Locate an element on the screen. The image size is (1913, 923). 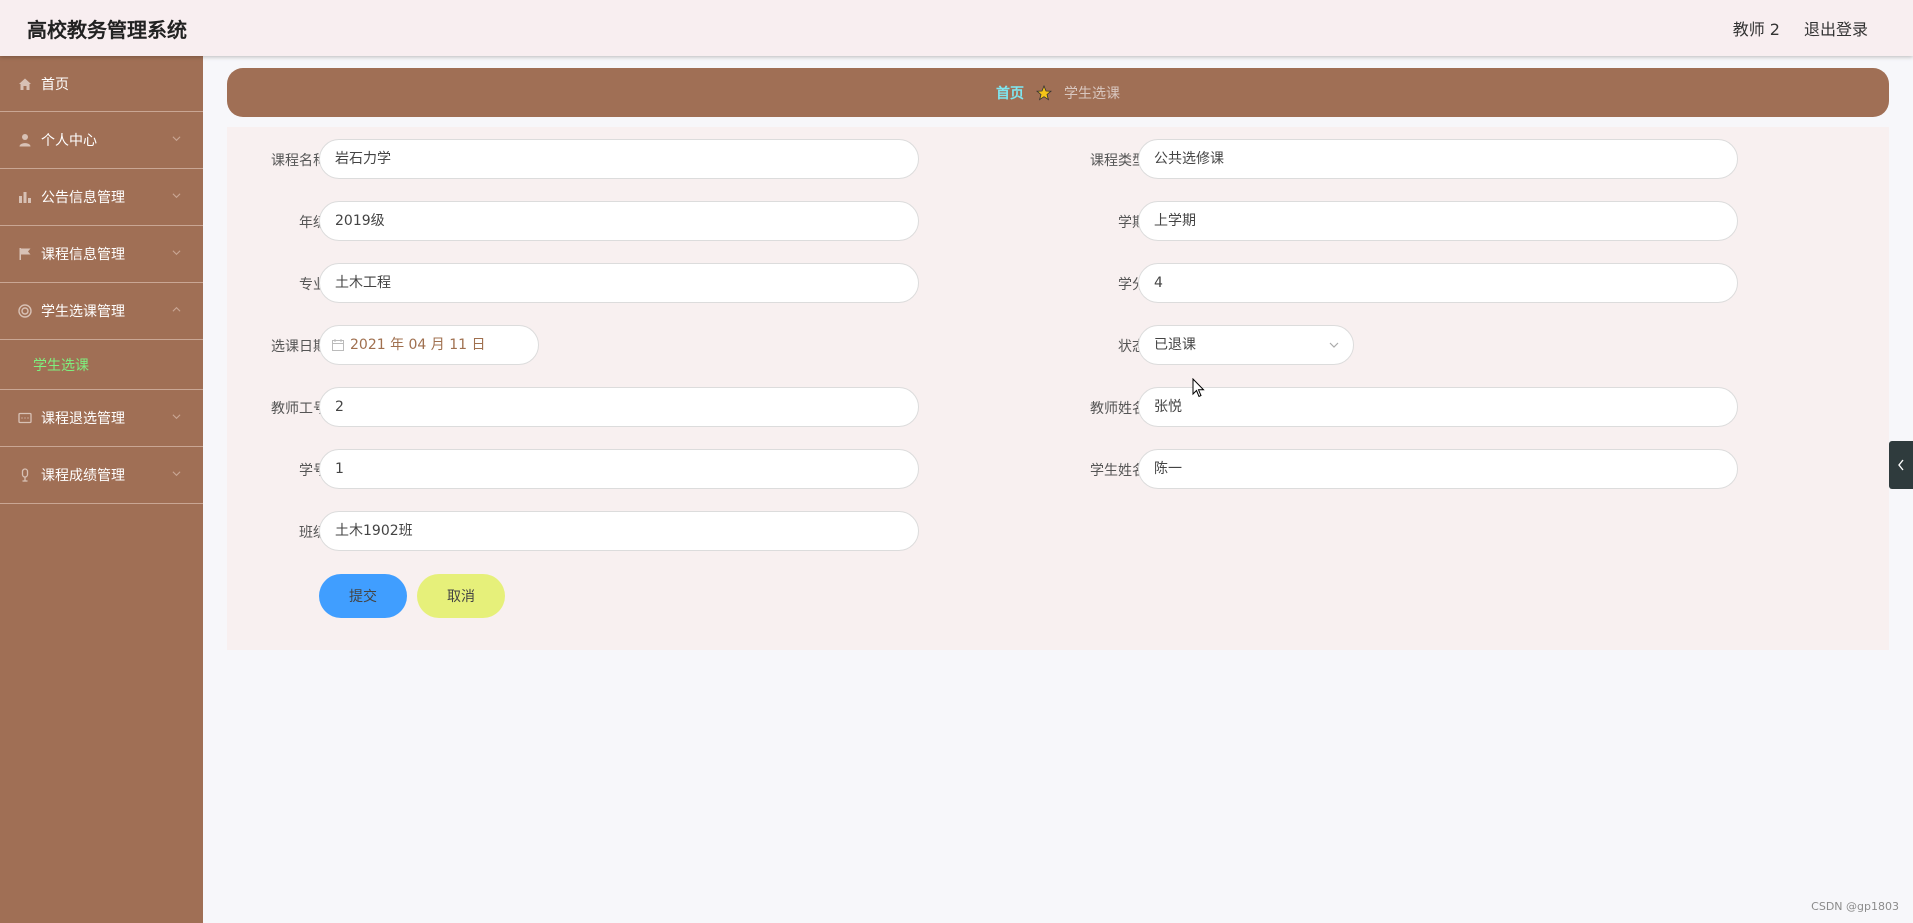
credit-input: 4 is located at coordinates (1438, 283).